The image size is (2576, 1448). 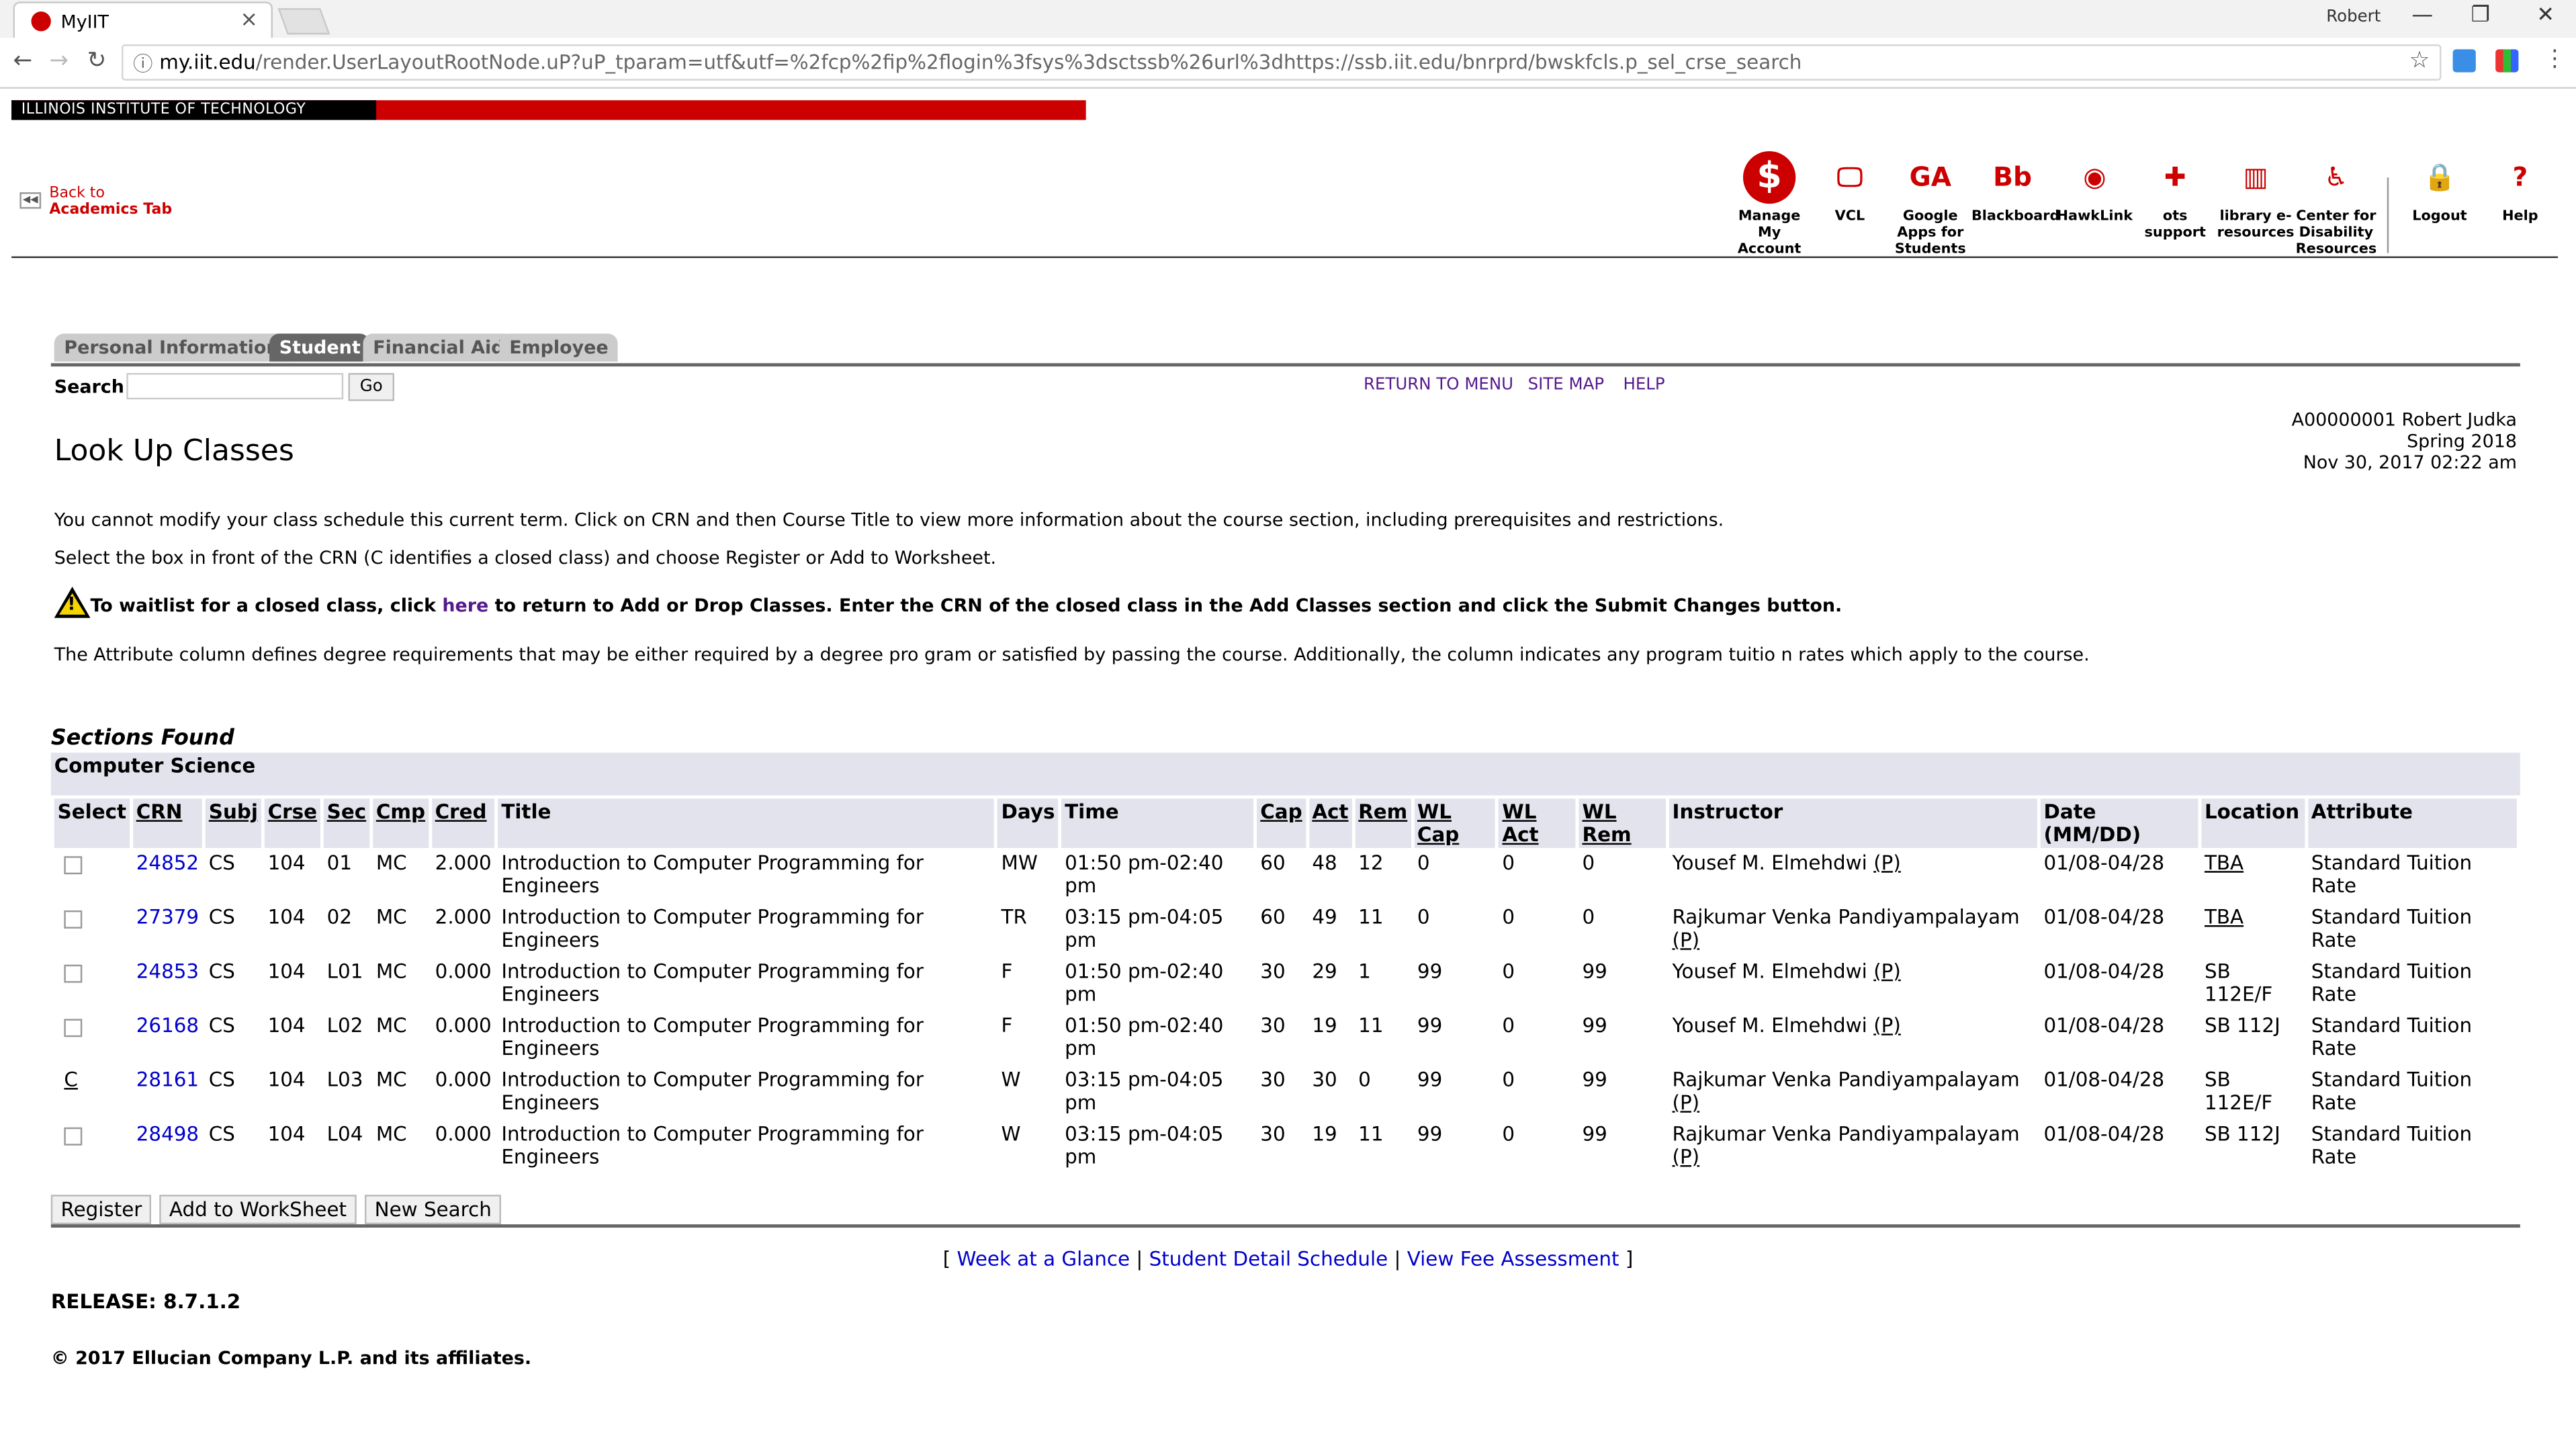 What do you see at coordinates (1144, 929) in the screenshot?
I see `cell-time: 03:15 pm-04:05 pm` at bounding box center [1144, 929].